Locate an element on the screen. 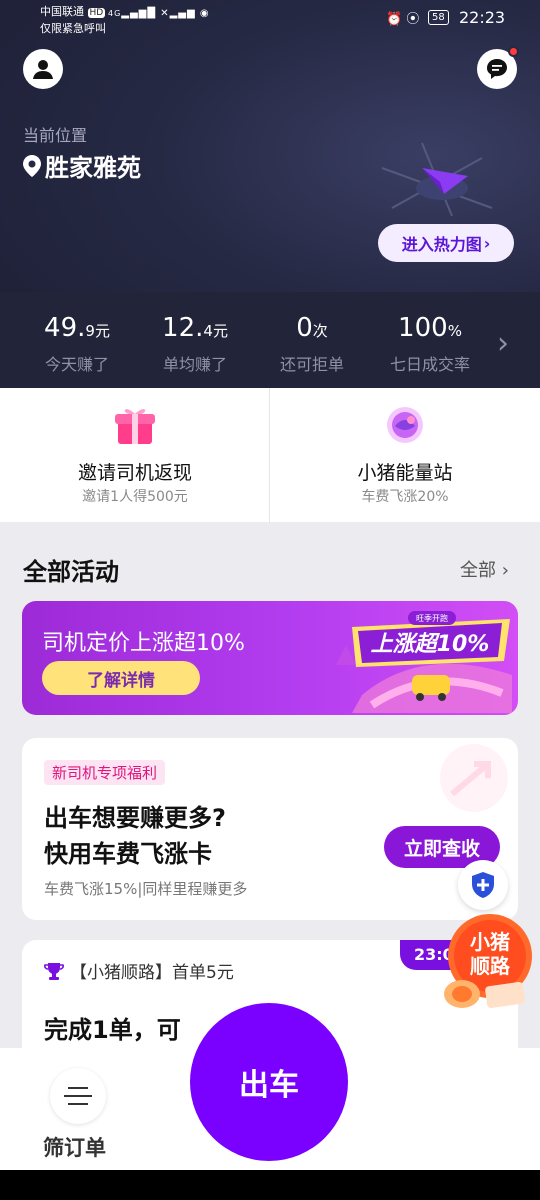 The width and height of the screenshot is (540, 1200). promo-title: 【小猪顺路】首单5元 is located at coordinates (139, 970).